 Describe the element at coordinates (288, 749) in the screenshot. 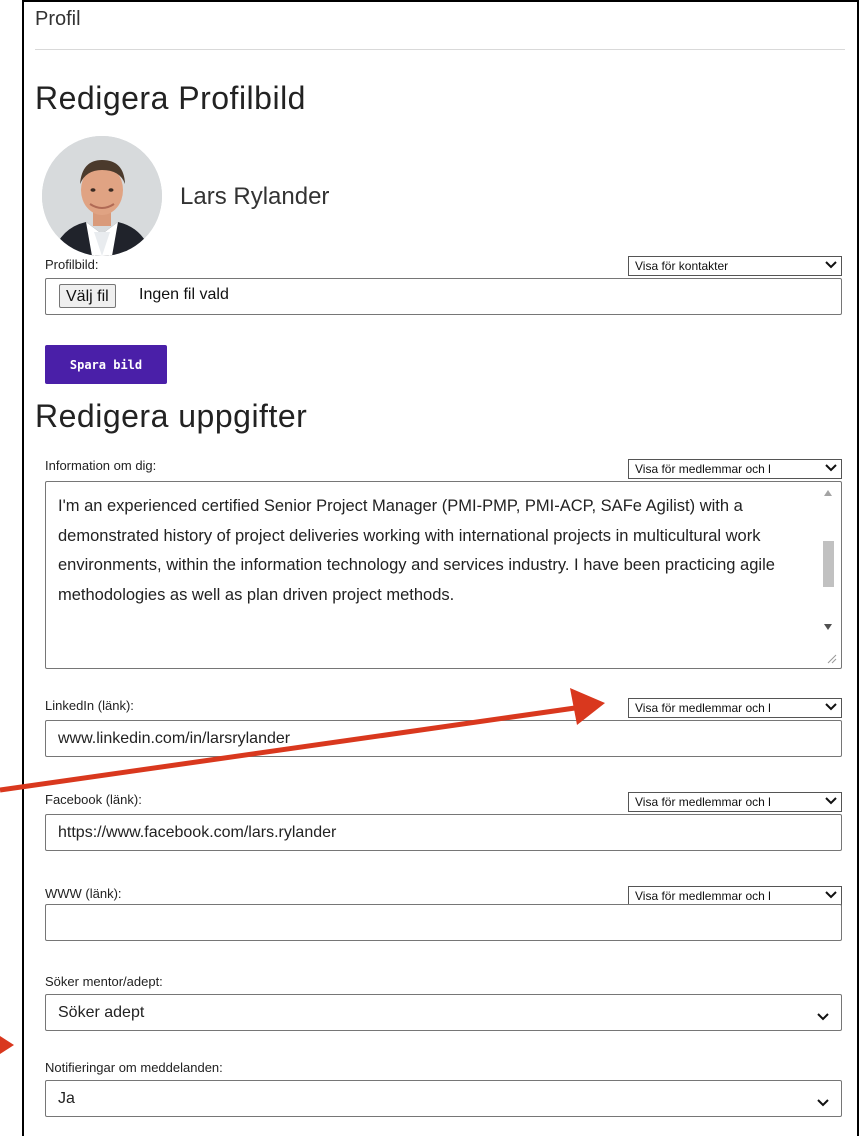

I see `annotation-arrow-line` at that location.